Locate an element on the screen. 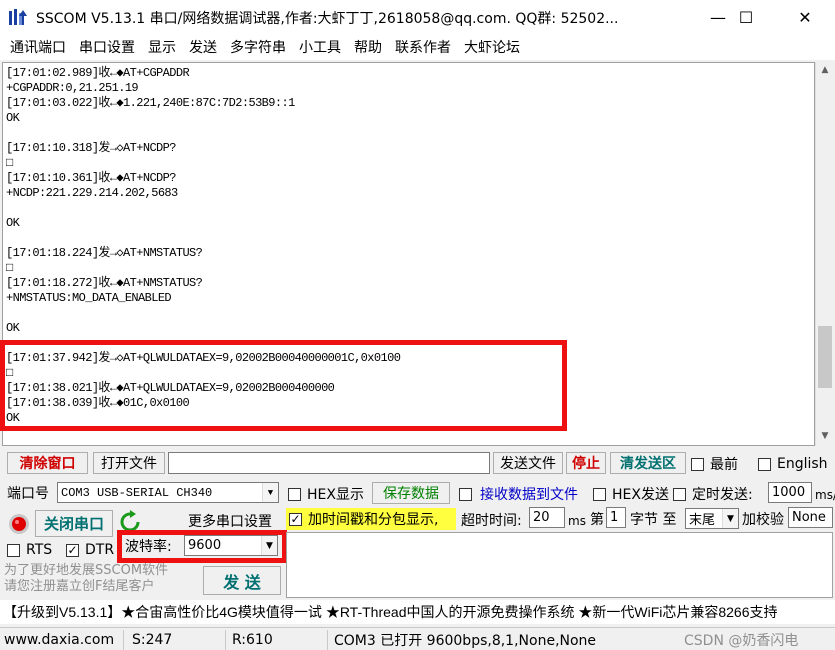 The height and width of the screenshot is (650, 835). received-count: R:610 is located at coordinates (278, 640).